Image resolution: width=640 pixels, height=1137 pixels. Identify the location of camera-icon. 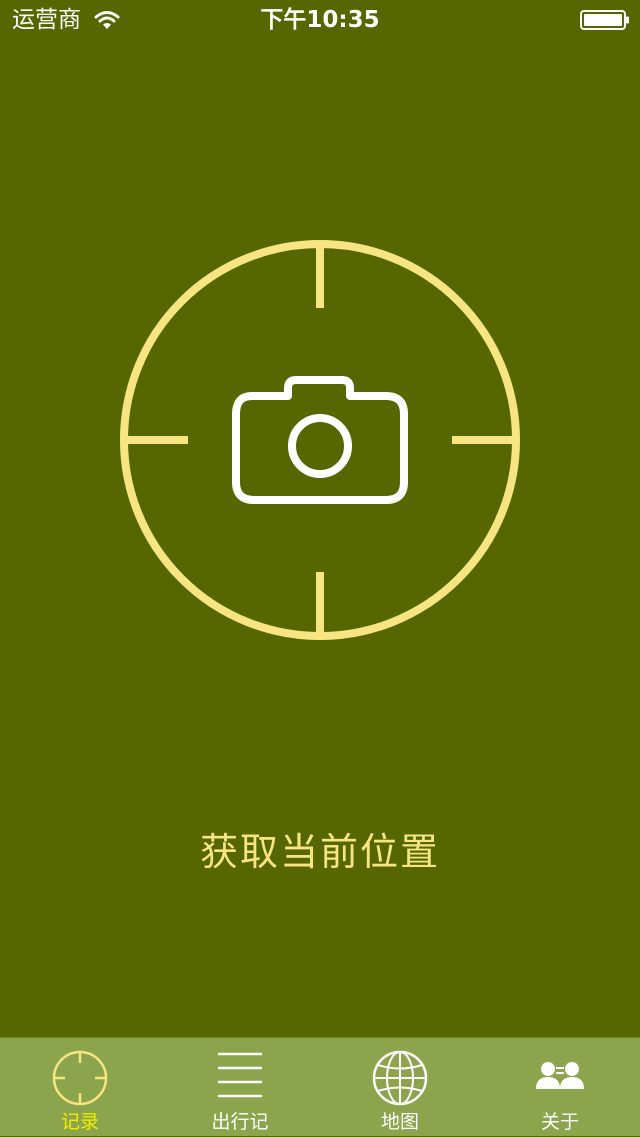
(320, 440).